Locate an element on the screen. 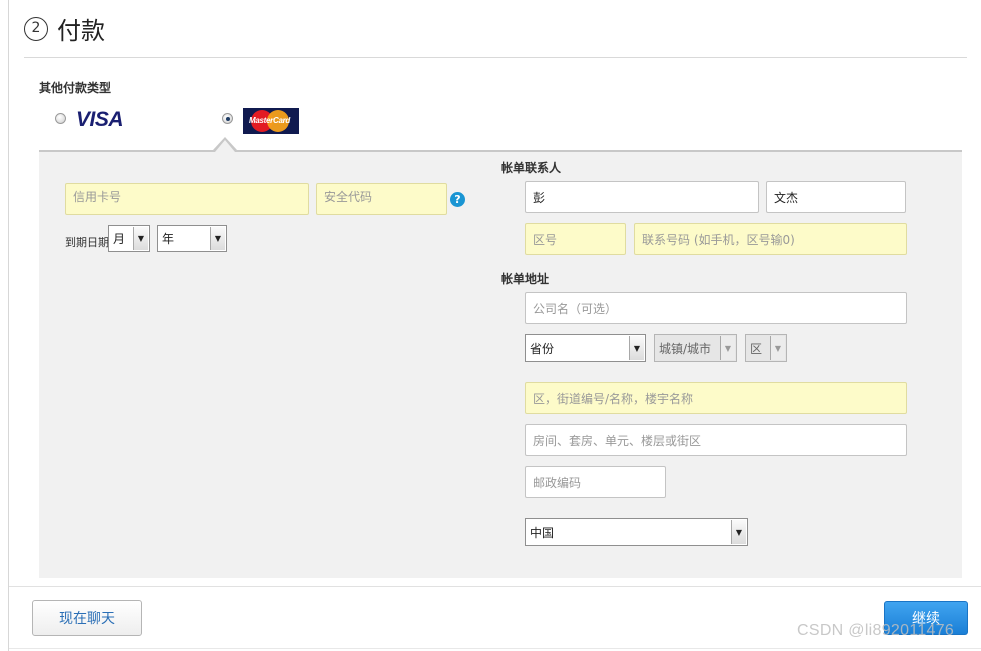 The width and height of the screenshot is (981, 651). phone-number-input: 联系号码 (如手机，区号输0) is located at coordinates (770, 239).